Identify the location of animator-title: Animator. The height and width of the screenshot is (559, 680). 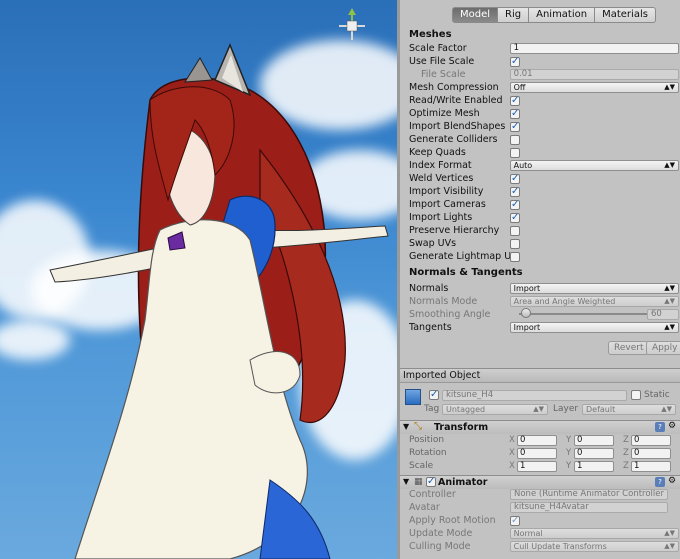
(463, 482).